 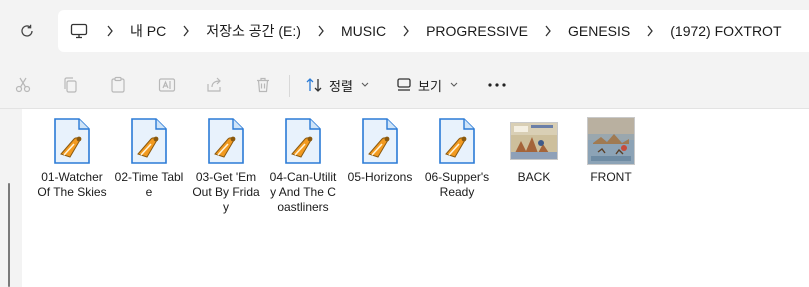 I want to click on refresh-button, so click(x=27, y=31).